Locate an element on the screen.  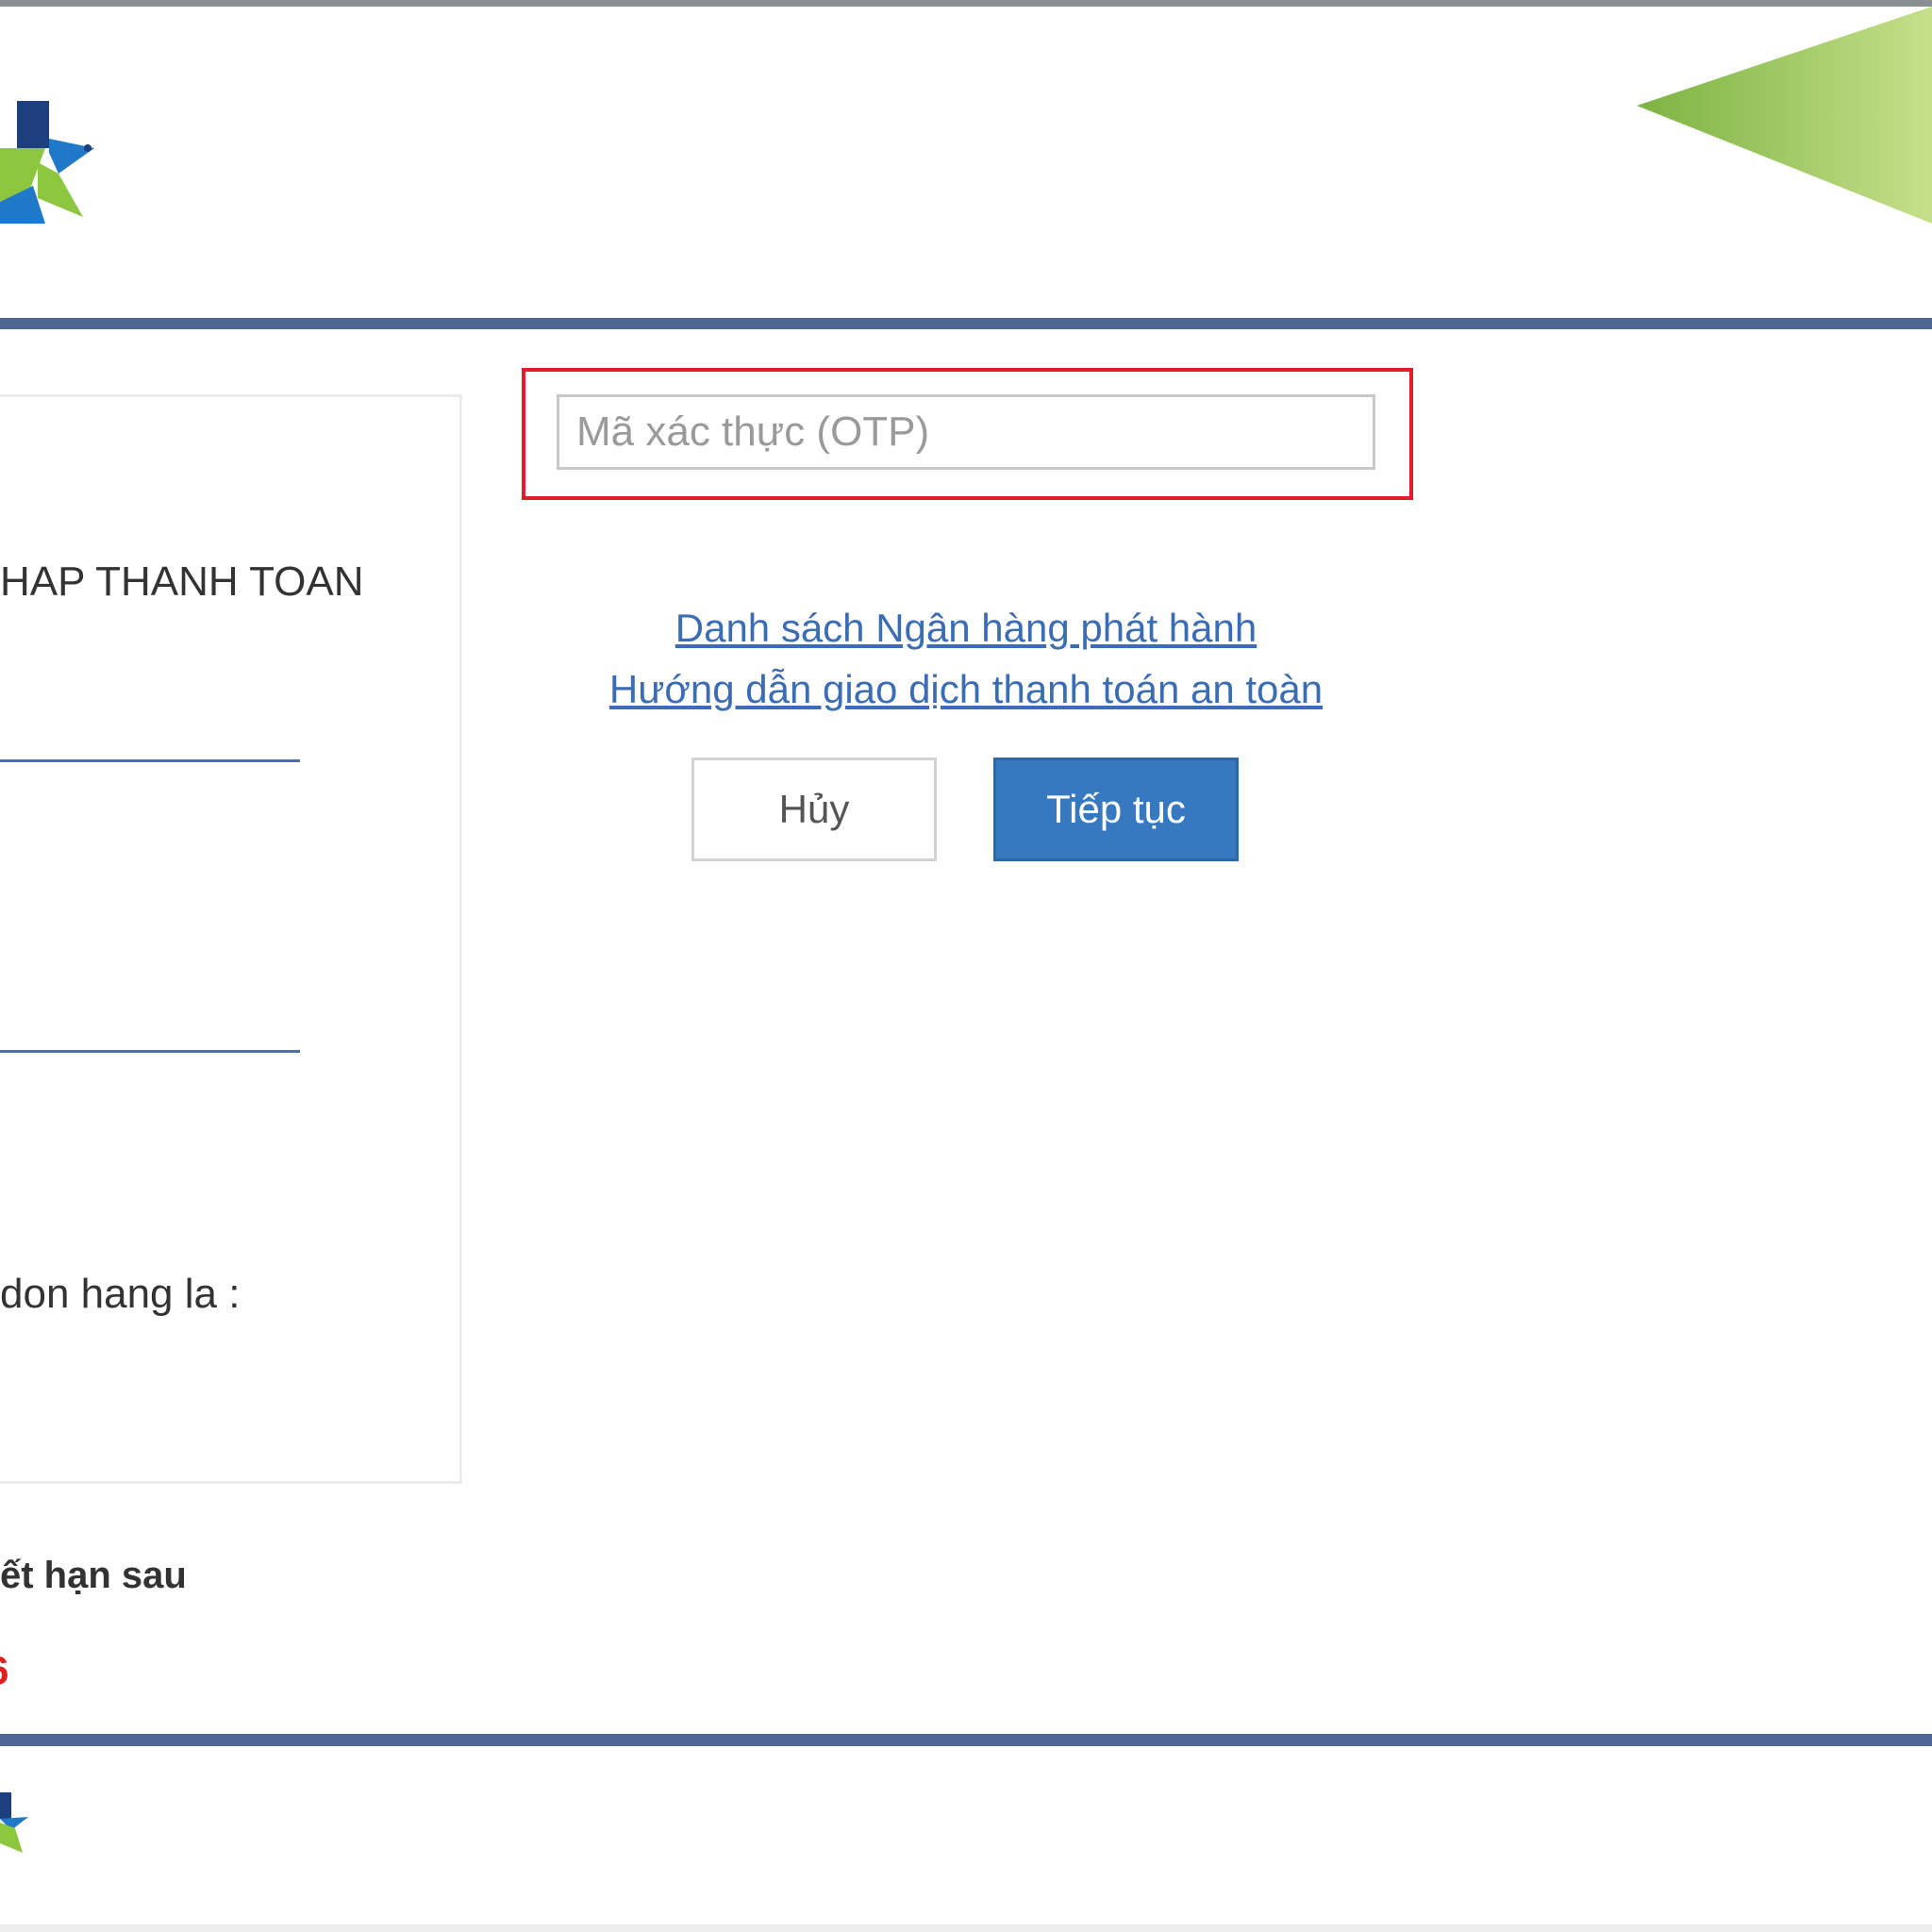
footer-divider-bar is located at coordinates (966, 1740).